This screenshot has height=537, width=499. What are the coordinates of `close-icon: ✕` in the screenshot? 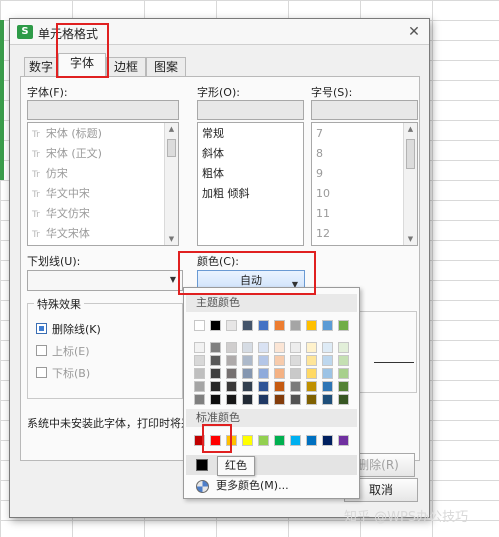 It's located at (414, 32).